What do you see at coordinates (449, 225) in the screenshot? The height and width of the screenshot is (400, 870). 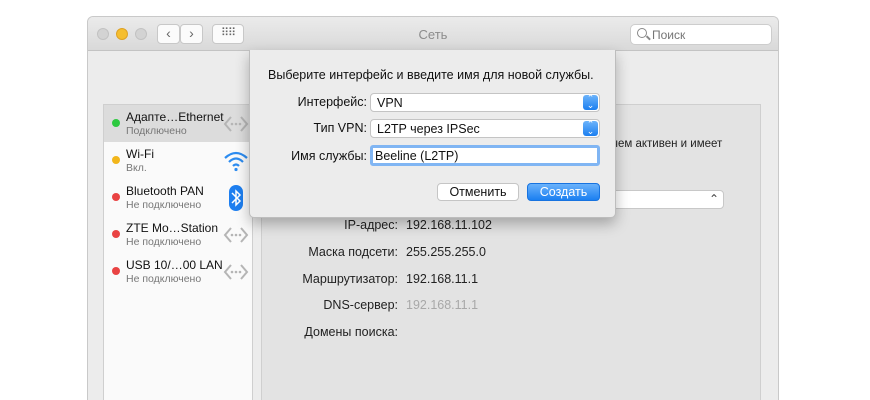 I see `ip-address-value: 192.168.11.102` at bounding box center [449, 225].